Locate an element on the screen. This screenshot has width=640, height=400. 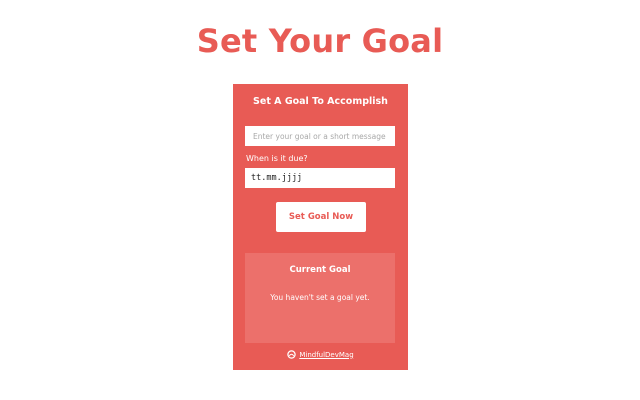
page-title: Set Your Goal is located at coordinates (320, 41).